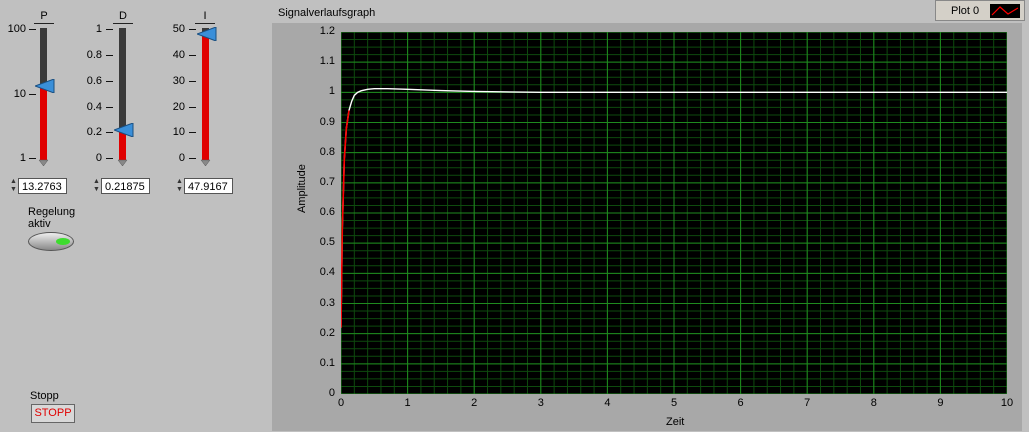  Describe the element at coordinates (540, 403) in the screenshot. I see `x-tick-label: 3` at that location.